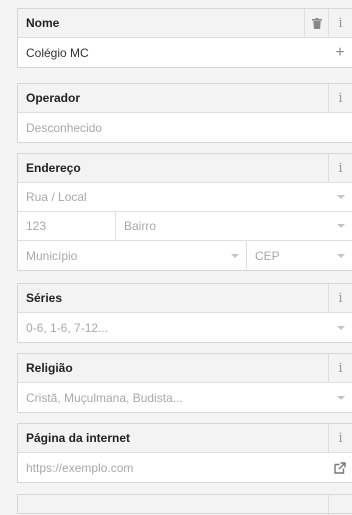 The height and width of the screenshot is (515, 352). Describe the element at coordinates (132, 255) in the screenshot. I see `city-cell: Município` at that location.